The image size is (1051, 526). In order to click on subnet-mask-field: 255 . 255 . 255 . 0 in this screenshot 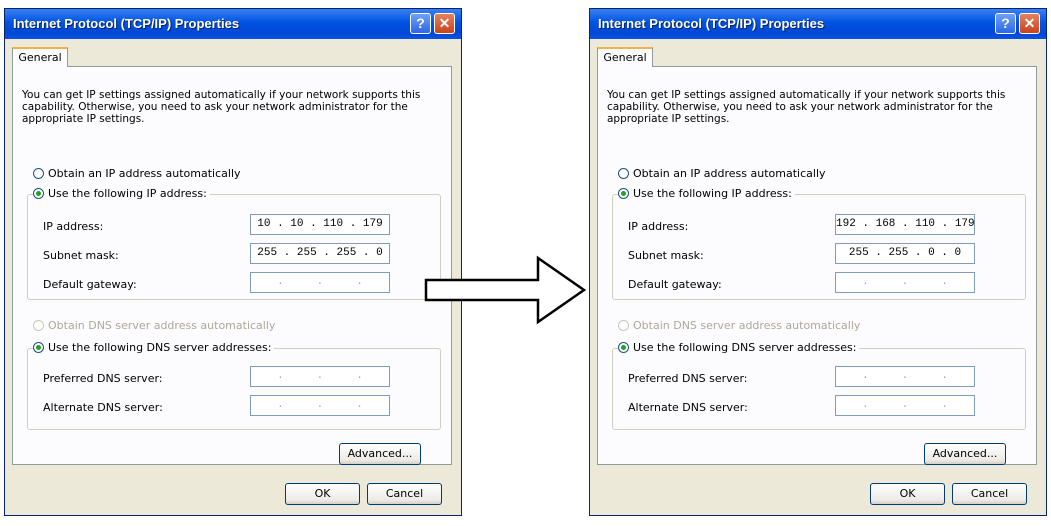, I will do `click(320, 253)`.